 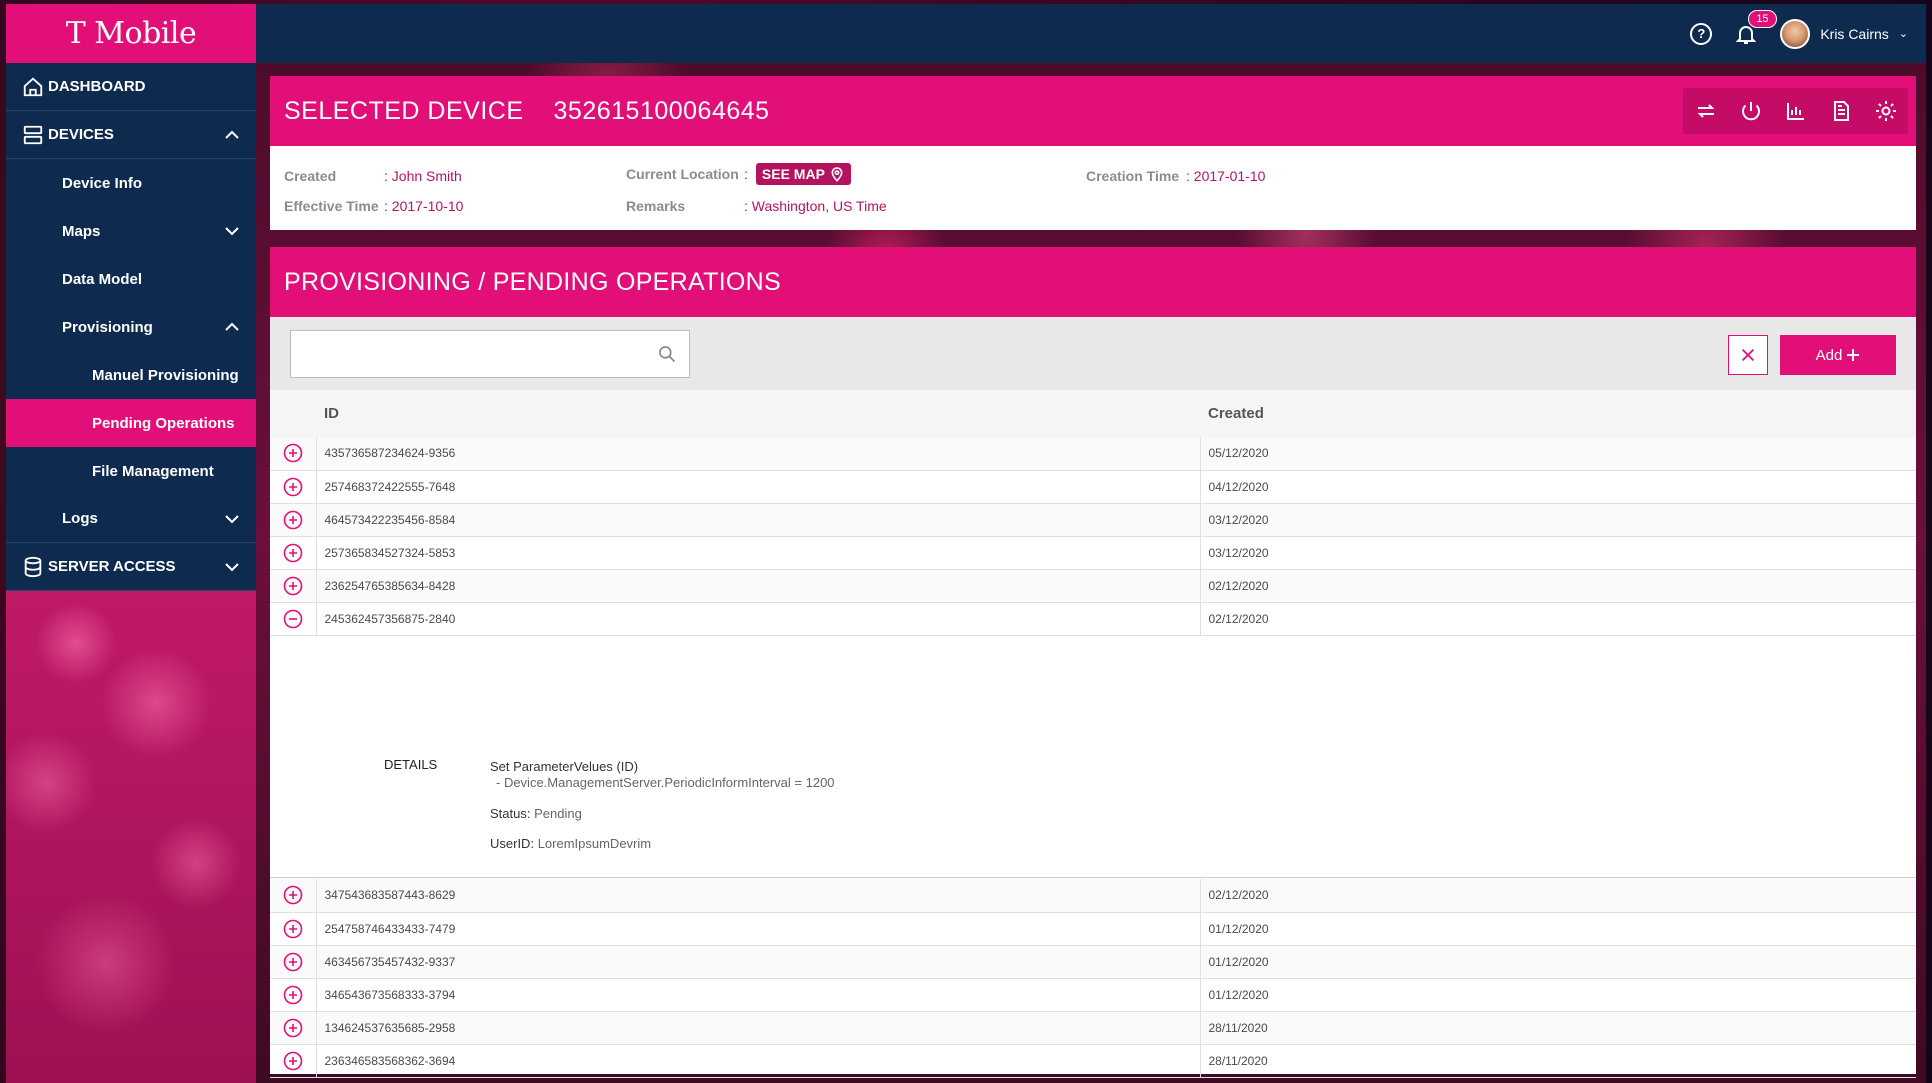 What do you see at coordinates (1750, 111) in the screenshot?
I see `power-button` at bounding box center [1750, 111].